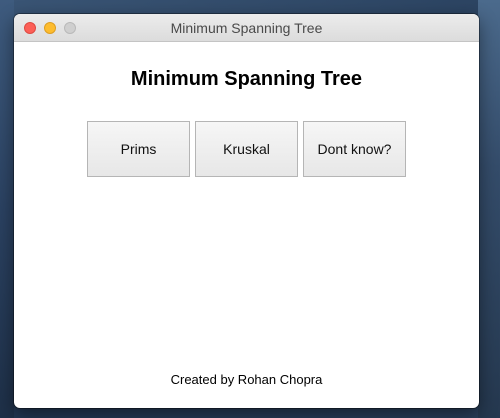 The image size is (500, 418). Describe the element at coordinates (138, 149) in the screenshot. I see `prims-button: Prims` at that location.